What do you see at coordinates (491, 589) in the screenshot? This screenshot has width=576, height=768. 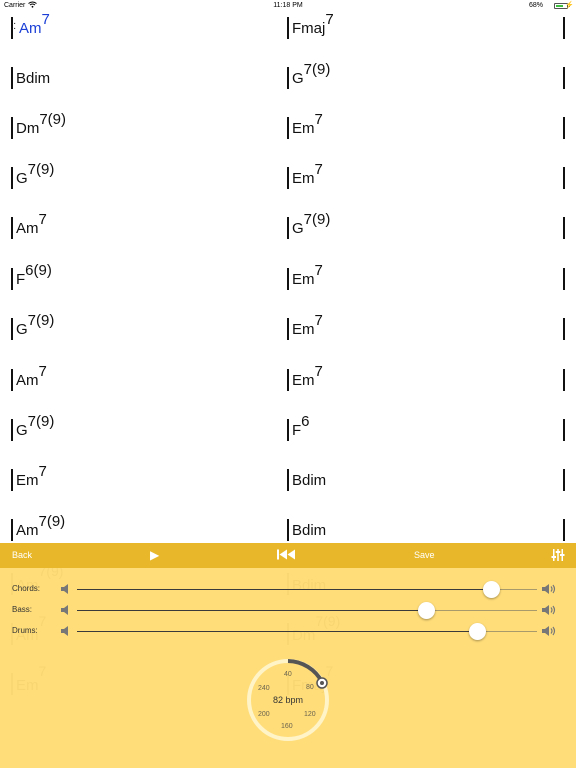 I see `chords-volume-thumb` at bounding box center [491, 589].